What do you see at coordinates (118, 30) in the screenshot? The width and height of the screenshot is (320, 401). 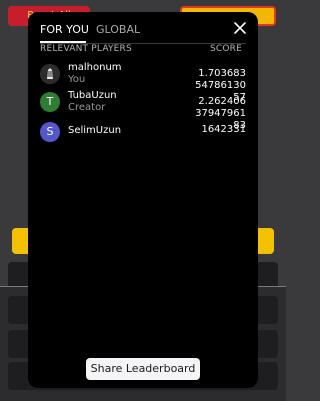 I see `tab-global: GLOBAL` at bounding box center [118, 30].